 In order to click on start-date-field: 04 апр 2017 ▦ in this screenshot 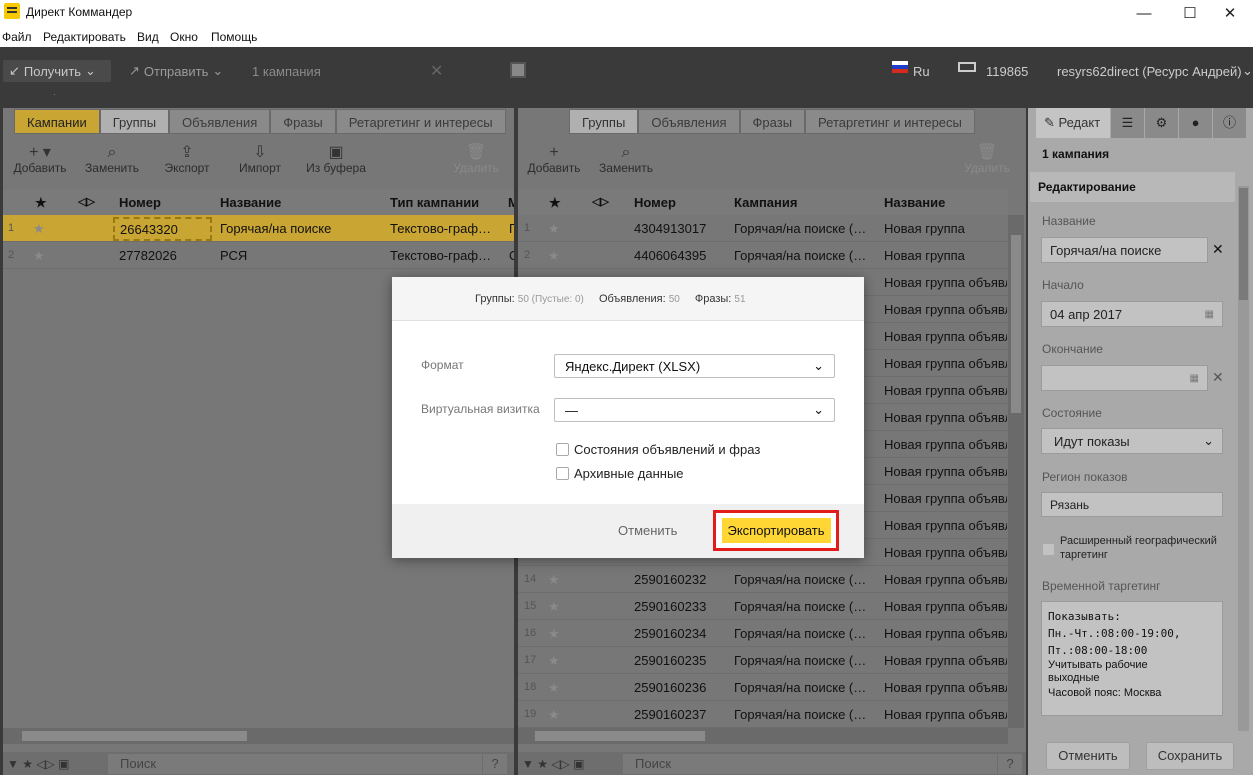, I will do `click(1132, 314)`.